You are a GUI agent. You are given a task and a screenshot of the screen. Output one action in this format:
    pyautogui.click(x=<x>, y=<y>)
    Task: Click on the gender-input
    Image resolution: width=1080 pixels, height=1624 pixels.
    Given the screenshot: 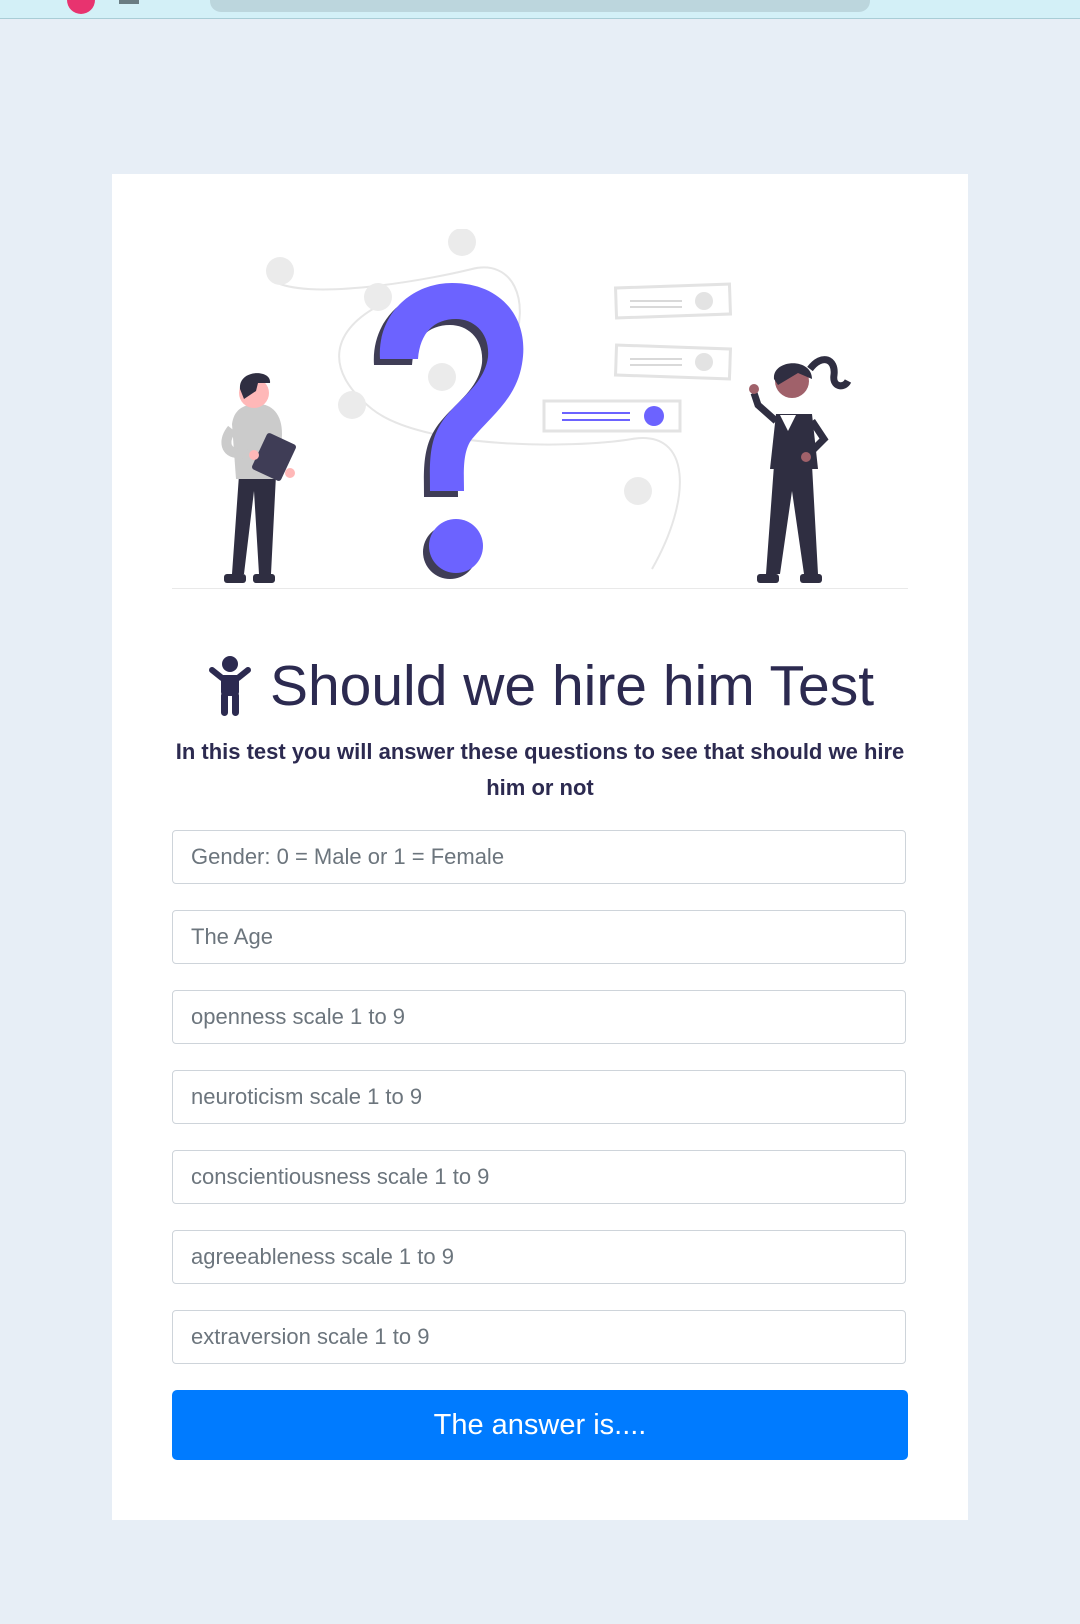 What is the action you would take?
    pyautogui.click(x=539, y=857)
    